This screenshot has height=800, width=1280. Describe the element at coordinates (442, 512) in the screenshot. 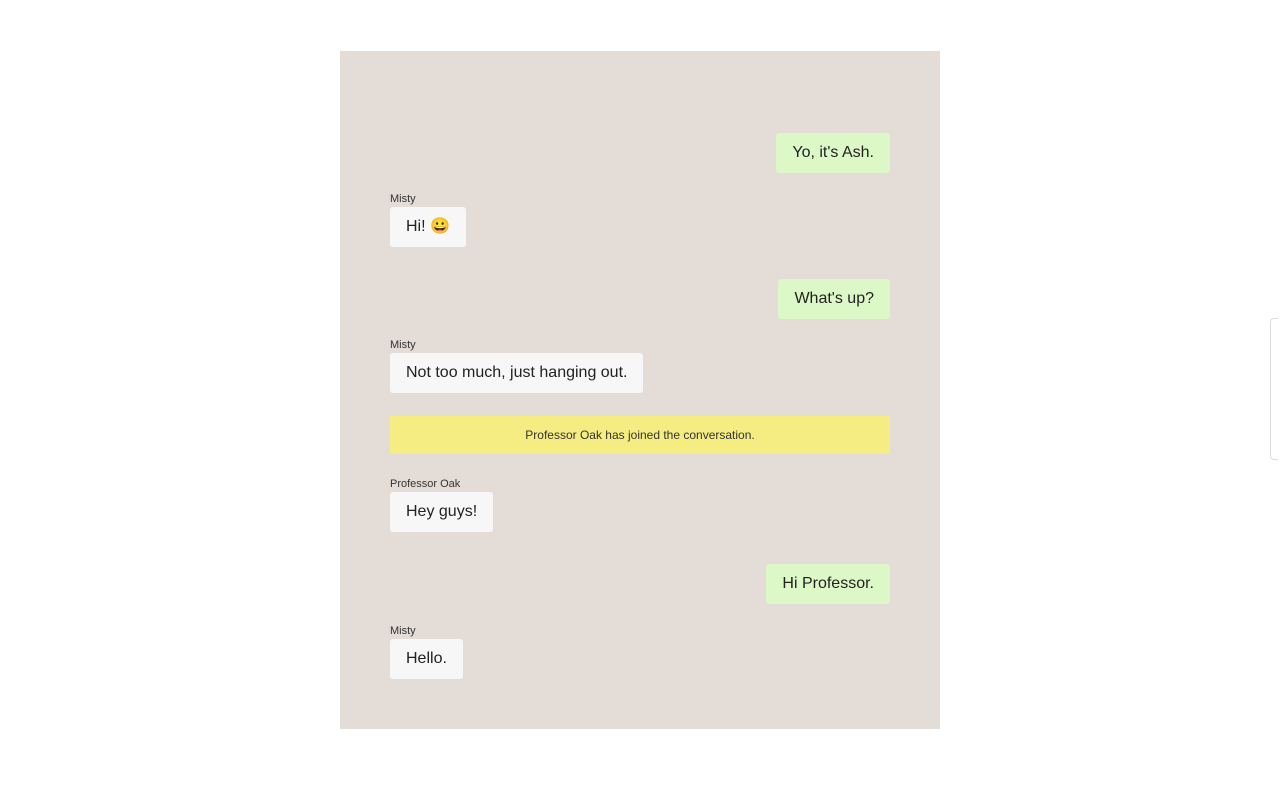

I see `incoming-message: Hey guys!` at that location.